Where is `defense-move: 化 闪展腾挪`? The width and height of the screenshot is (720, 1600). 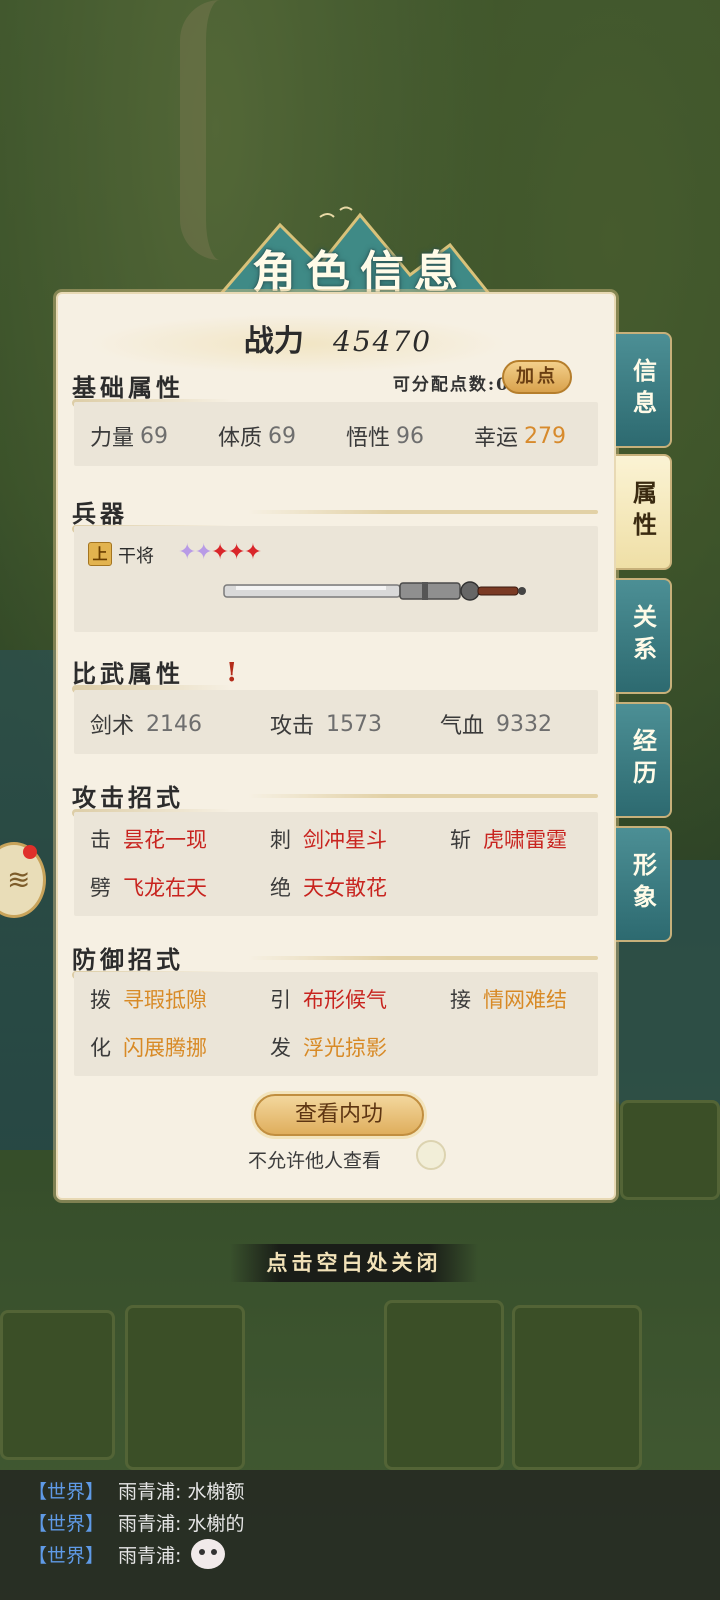 defense-move: 化 闪展腾挪 is located at coordinates (148, 1047).